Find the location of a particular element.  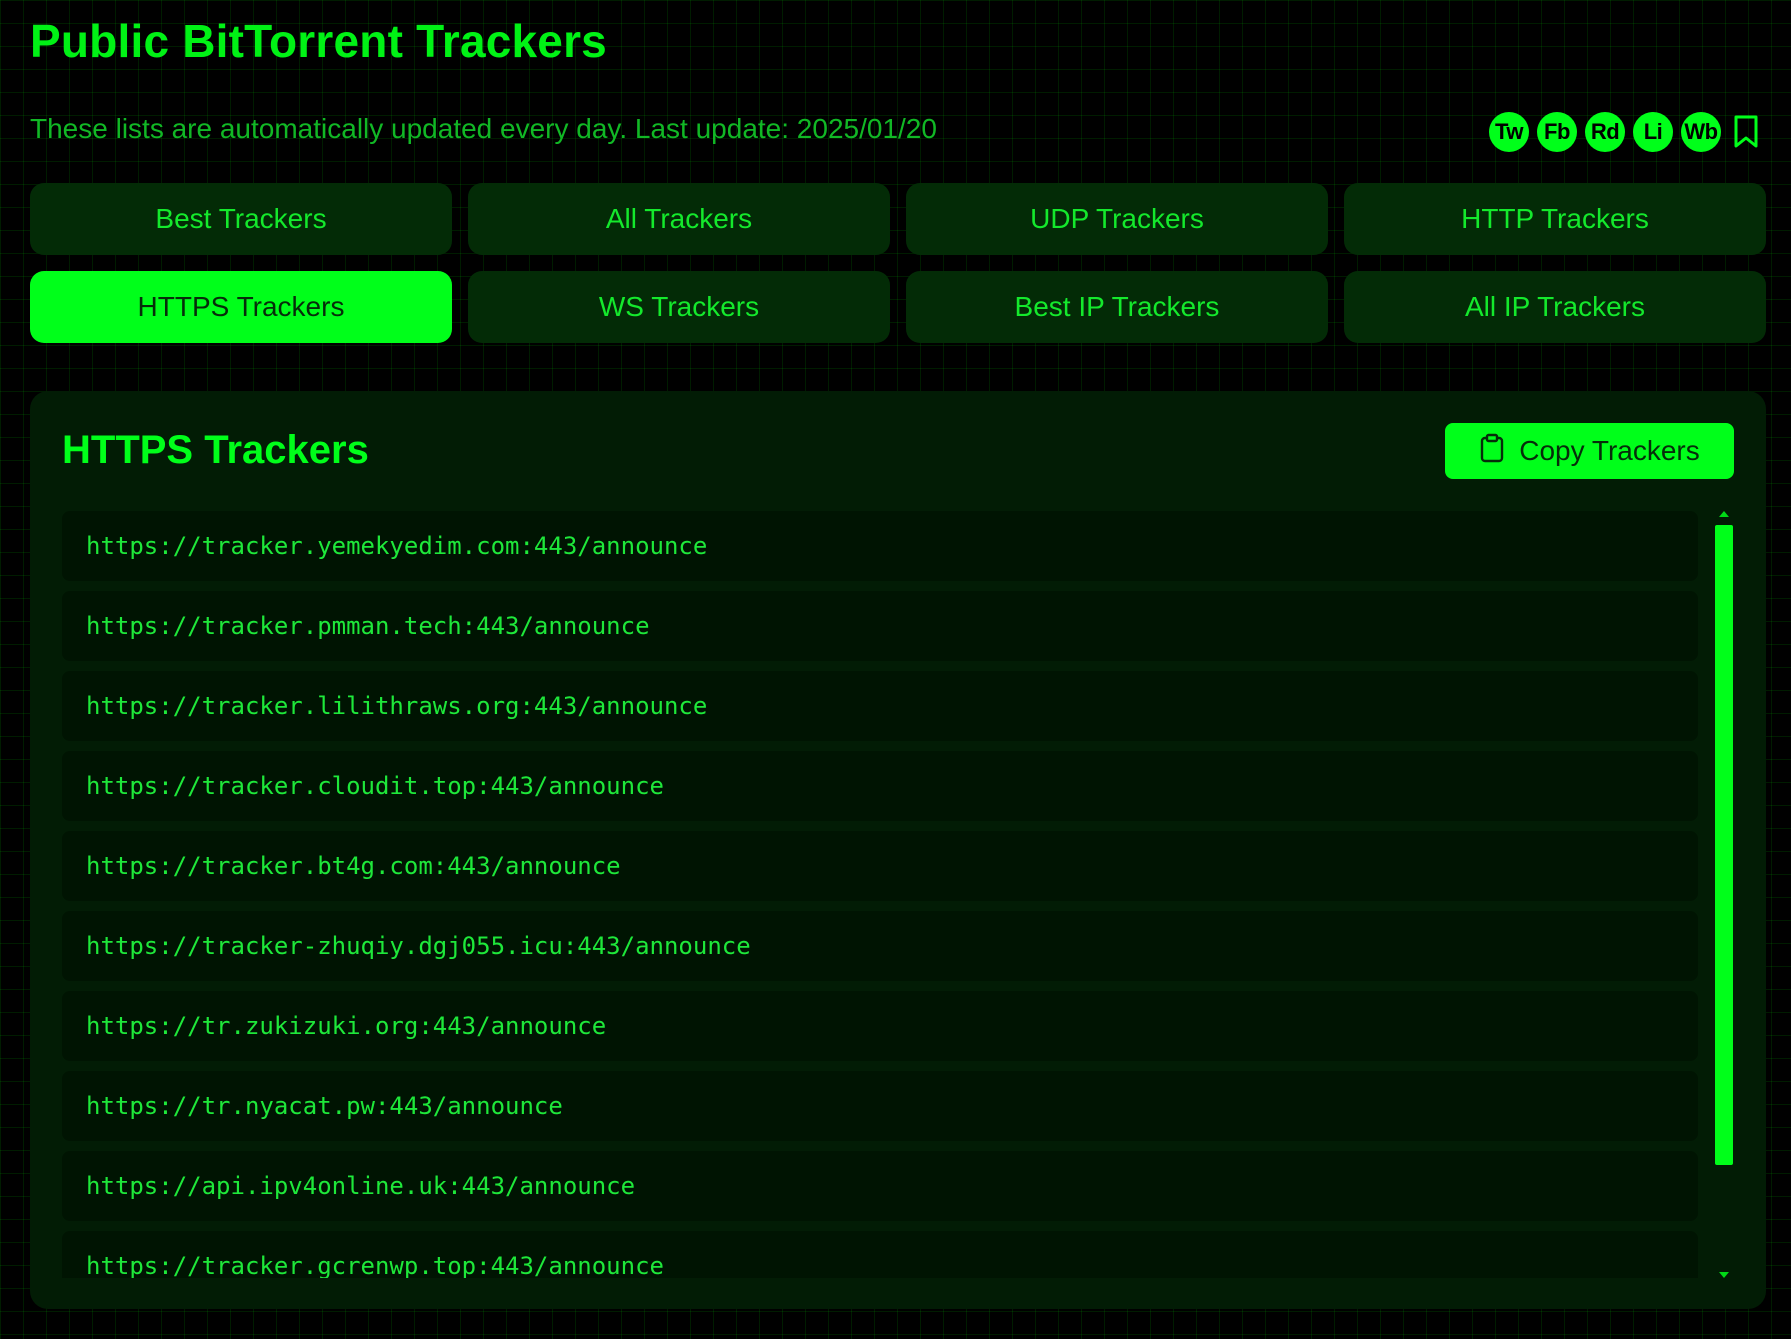

tab-ws-trackers: WS Trackers is located at coordinates (679, 307).